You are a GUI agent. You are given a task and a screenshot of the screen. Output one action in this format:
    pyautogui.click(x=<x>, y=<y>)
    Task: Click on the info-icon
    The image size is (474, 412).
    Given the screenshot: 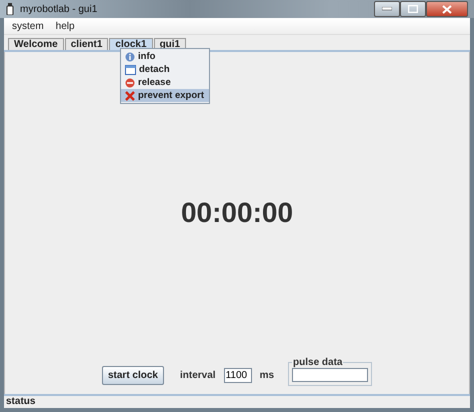 What is the action you would take?
    pyautogui.click(x=130, y=57)
    